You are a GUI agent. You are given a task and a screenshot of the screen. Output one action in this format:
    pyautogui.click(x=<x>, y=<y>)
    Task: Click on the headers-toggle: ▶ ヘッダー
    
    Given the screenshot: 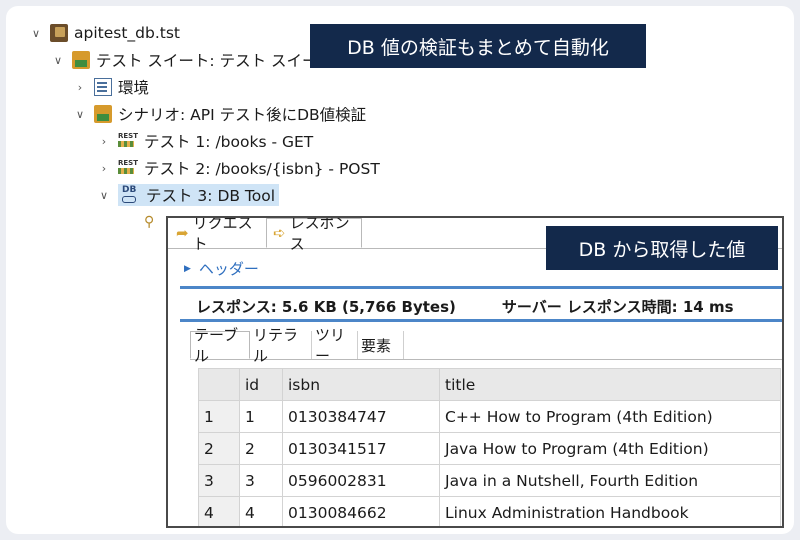 What is the action you would take?
    pyautogui.click(x=221, y=268)
    